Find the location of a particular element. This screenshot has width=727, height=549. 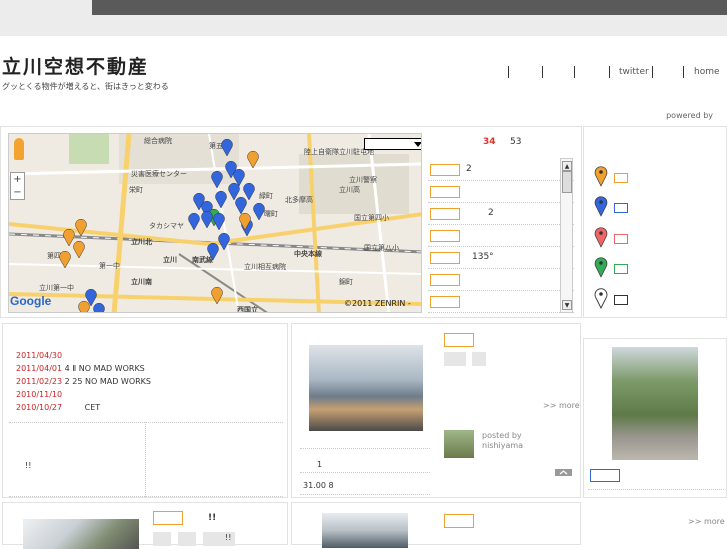

map-label: 立川第一中 is located at coordinates (56, 287).